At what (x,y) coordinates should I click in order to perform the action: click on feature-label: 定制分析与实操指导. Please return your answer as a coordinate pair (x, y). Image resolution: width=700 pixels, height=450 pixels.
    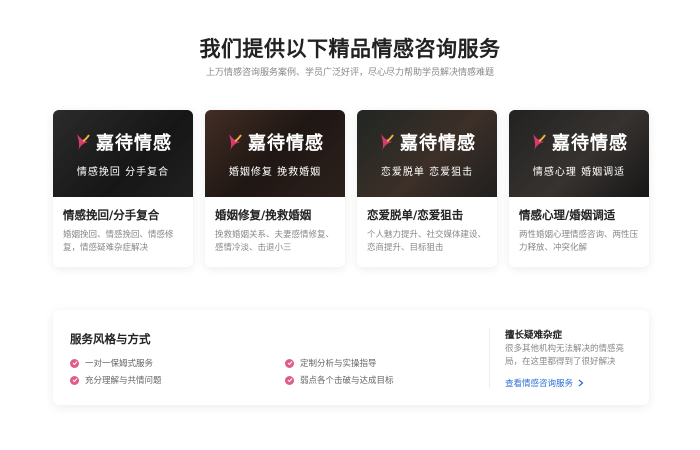
    Looking at the image, I should click on (338, 364).